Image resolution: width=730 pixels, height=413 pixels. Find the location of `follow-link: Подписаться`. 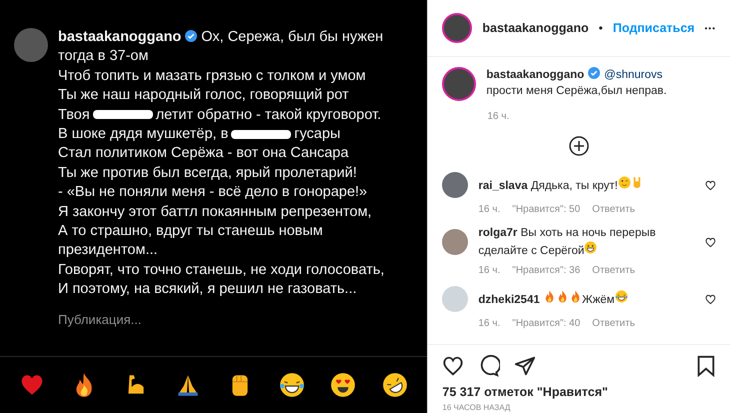

follow-link: Подписаться is located at coordinates (653, 28).